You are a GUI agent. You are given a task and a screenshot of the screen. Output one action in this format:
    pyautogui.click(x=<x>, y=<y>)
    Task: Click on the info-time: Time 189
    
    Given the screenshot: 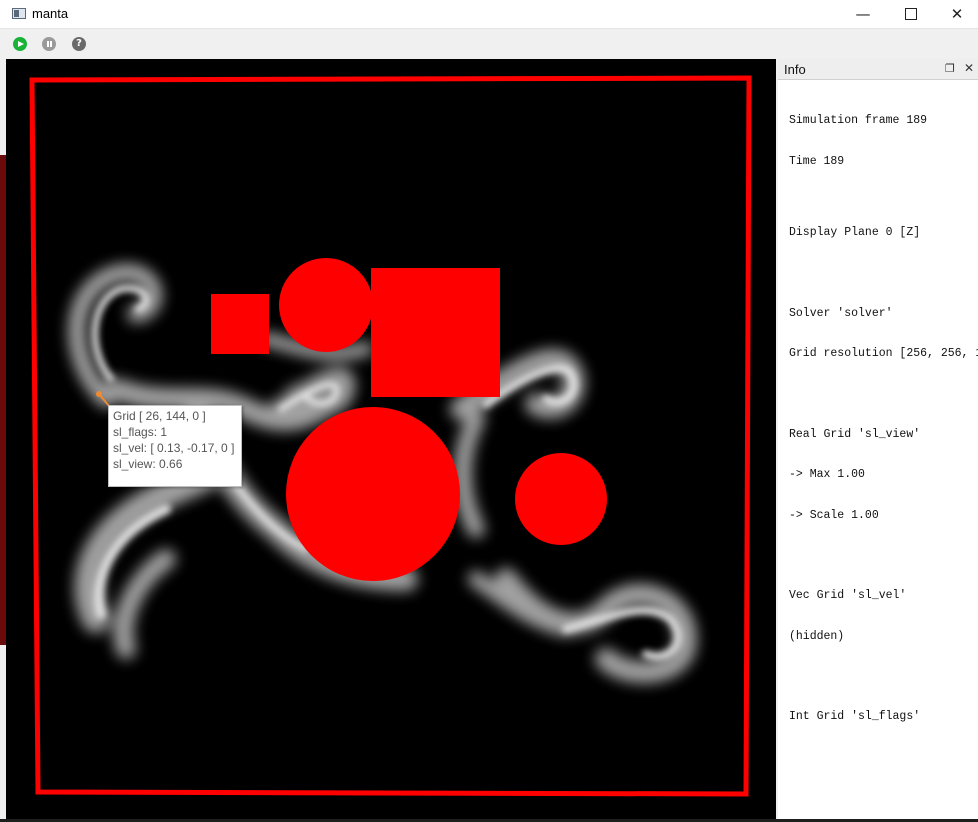 What is the action you would take?
    pyautogui.click(x=817, y=161)
    